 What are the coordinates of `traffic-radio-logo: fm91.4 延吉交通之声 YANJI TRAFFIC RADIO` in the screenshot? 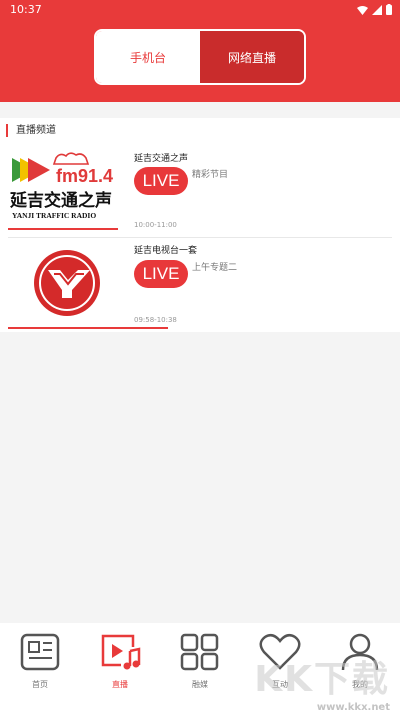 It's located at (61, 186).